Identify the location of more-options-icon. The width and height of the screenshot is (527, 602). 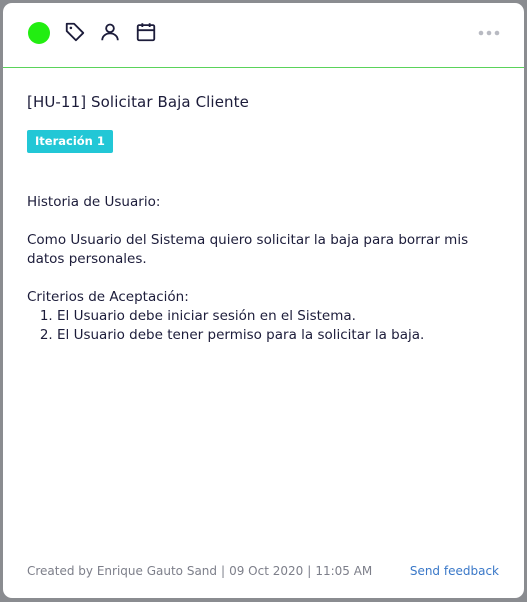
(489, 33).